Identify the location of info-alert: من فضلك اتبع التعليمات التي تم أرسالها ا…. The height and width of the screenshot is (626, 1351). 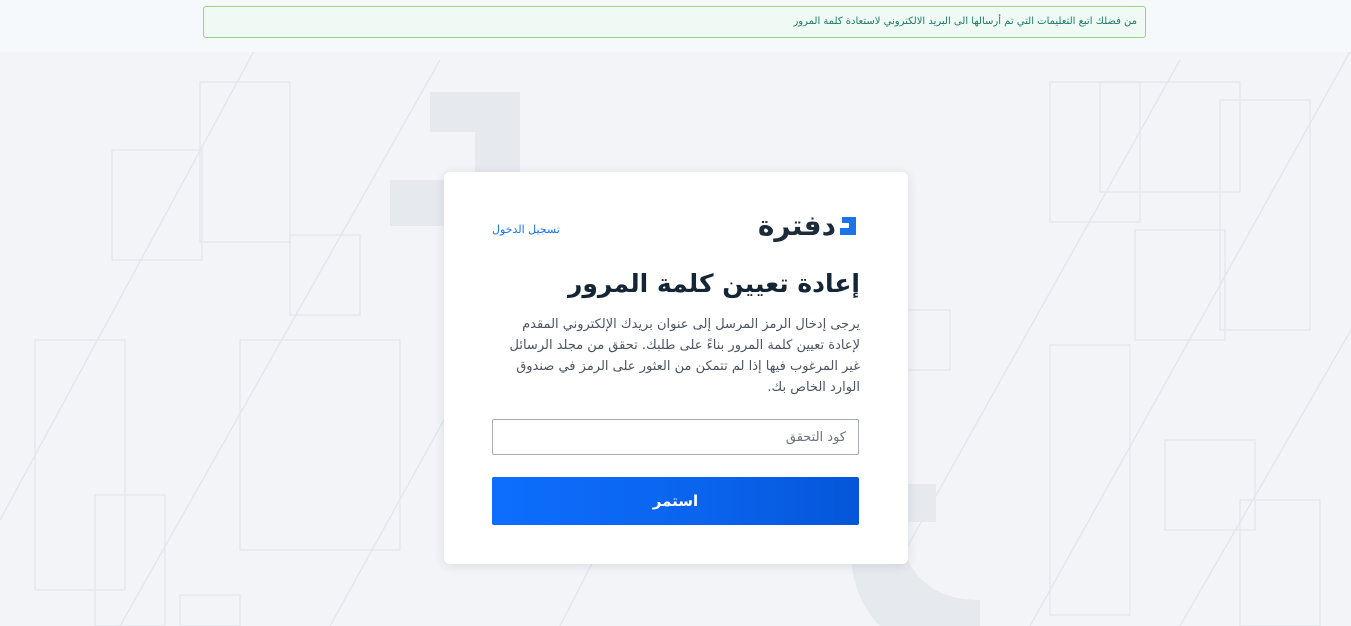
(674, 22).